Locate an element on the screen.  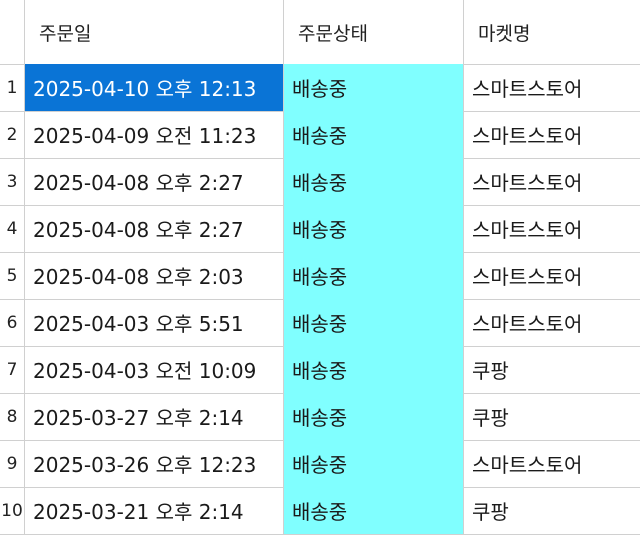
order-date-cell: 2025-03-26 오후 12:23 is located at coordinates (154, 463).